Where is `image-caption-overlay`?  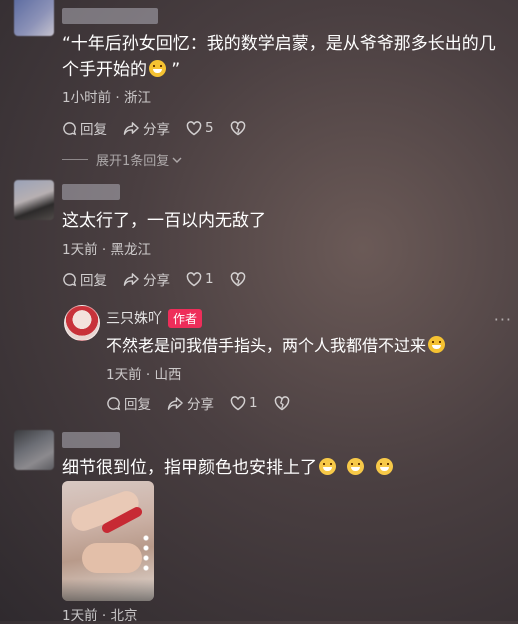 image-caption-overlay is located at coordinates (108, 590).